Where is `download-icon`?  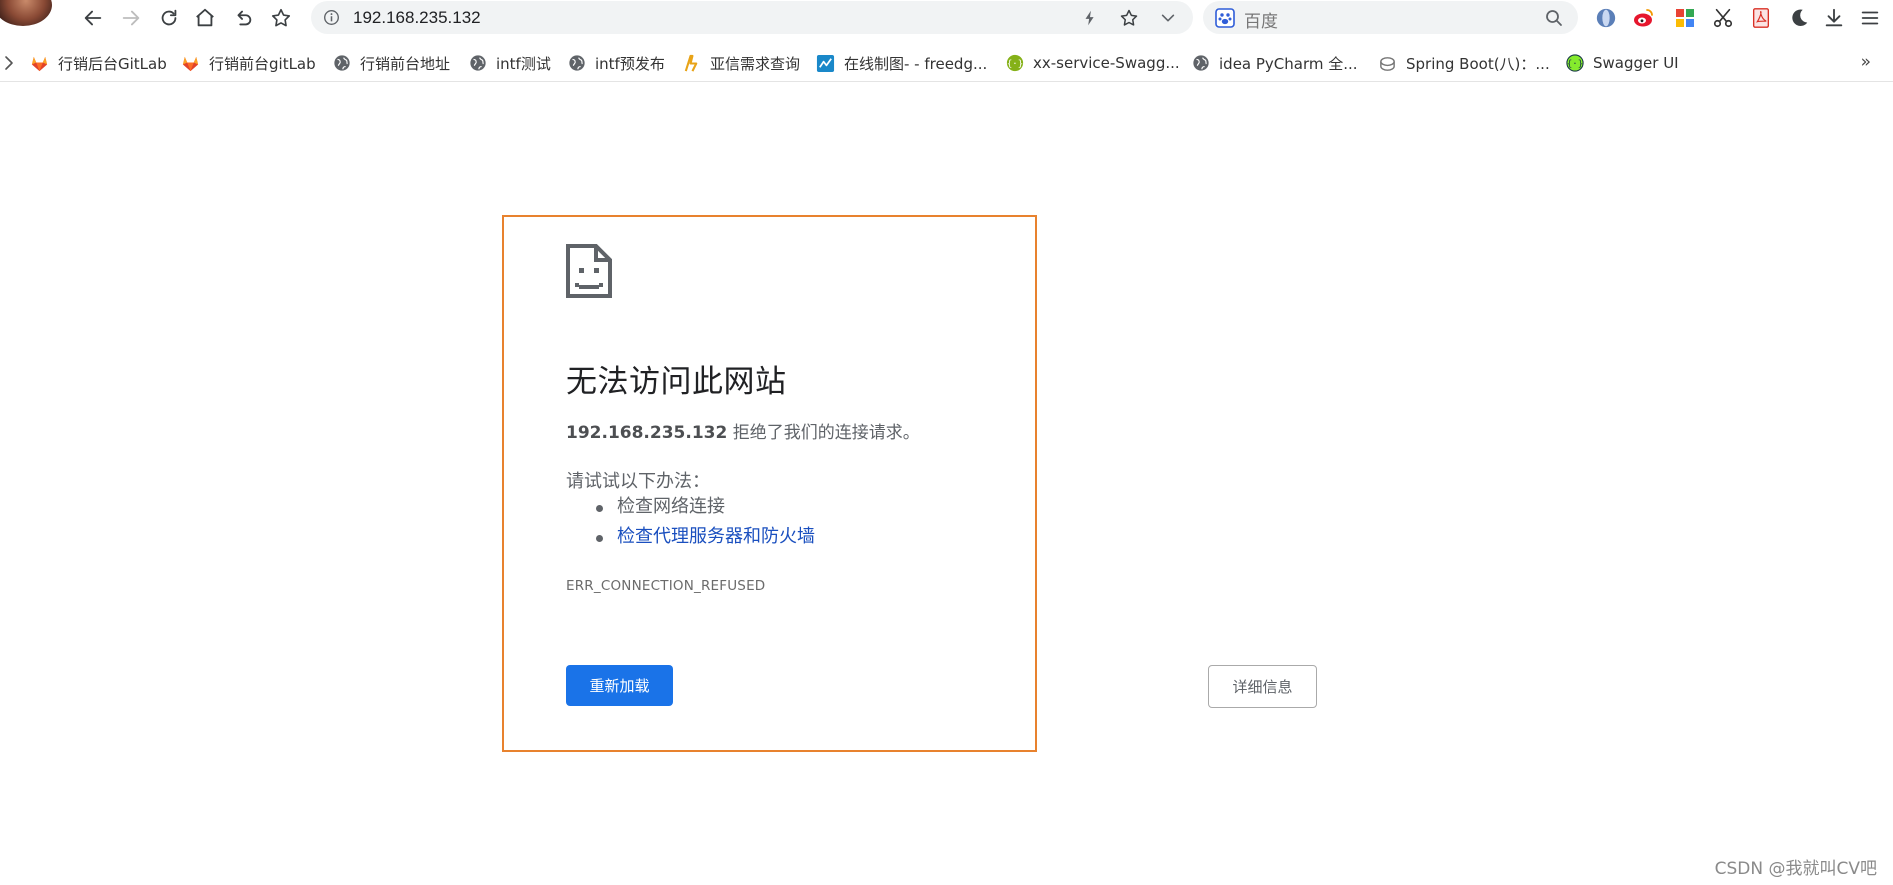
download-icon is located at coordinates (1834, 17).